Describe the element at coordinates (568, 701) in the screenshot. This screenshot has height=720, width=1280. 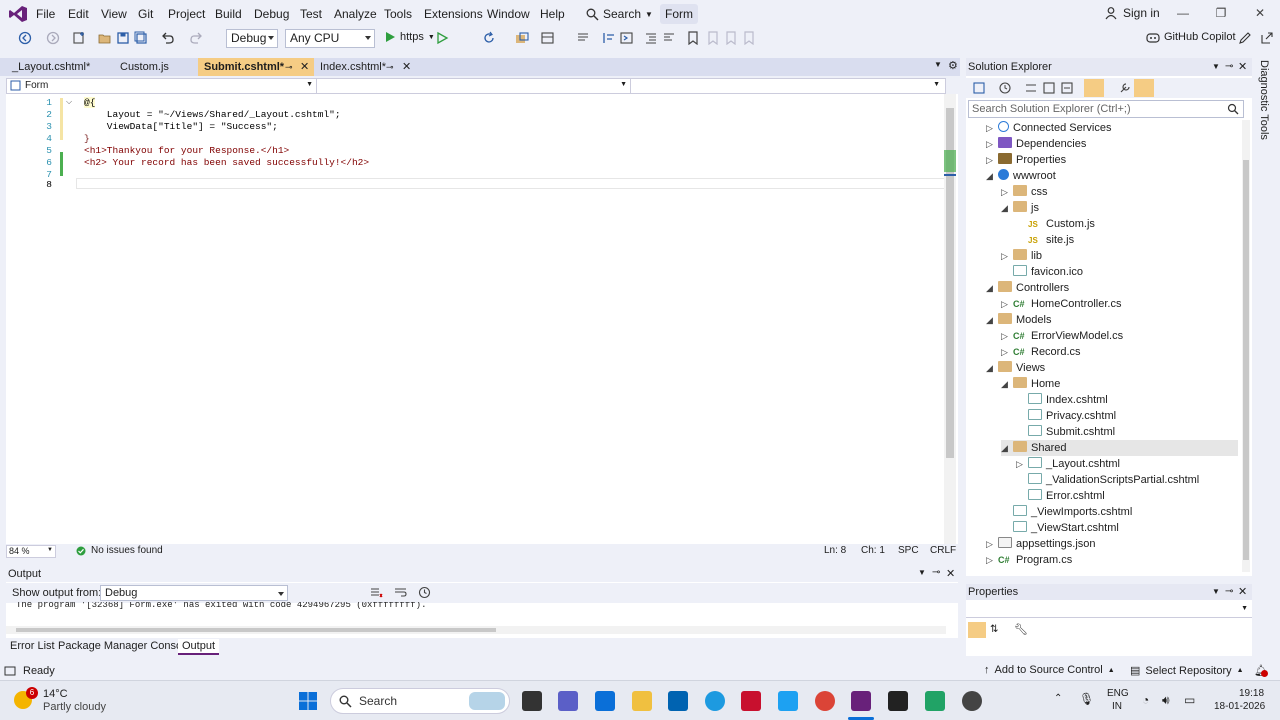
I see `teams-icon` at that location.